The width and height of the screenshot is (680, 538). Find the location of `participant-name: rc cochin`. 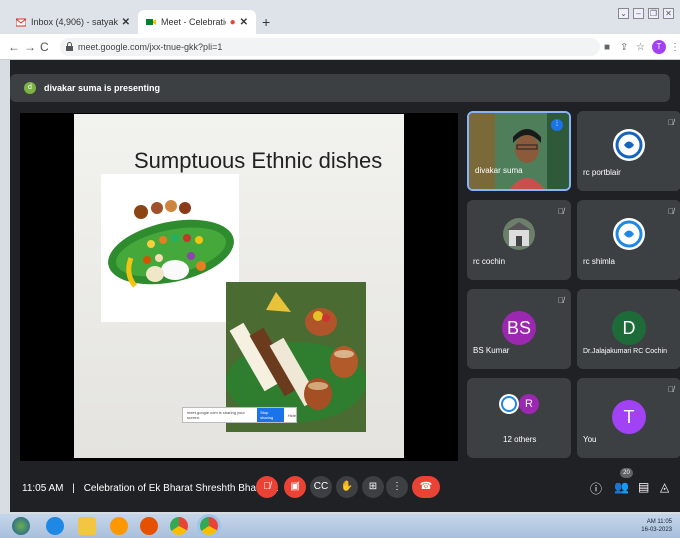

participant-name: rc cochin is located at coordinates (489, 261).